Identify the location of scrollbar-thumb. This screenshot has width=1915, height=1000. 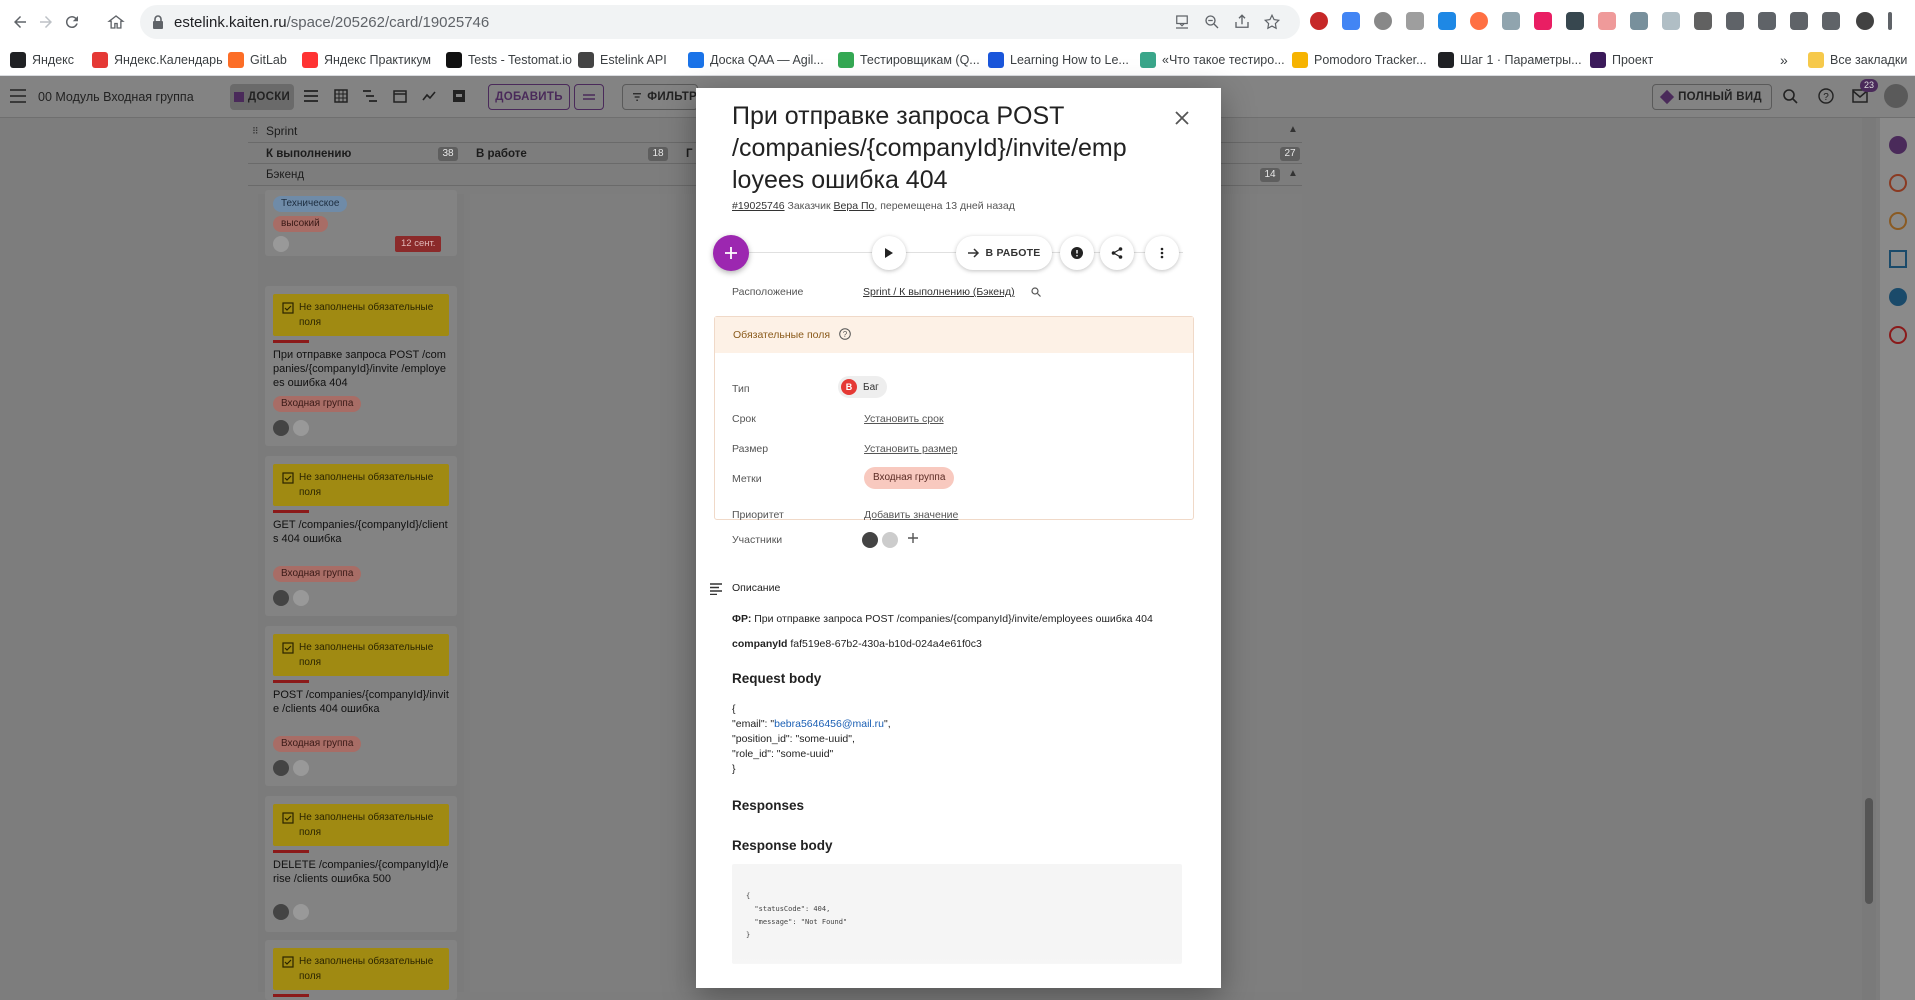
(1869, 851).